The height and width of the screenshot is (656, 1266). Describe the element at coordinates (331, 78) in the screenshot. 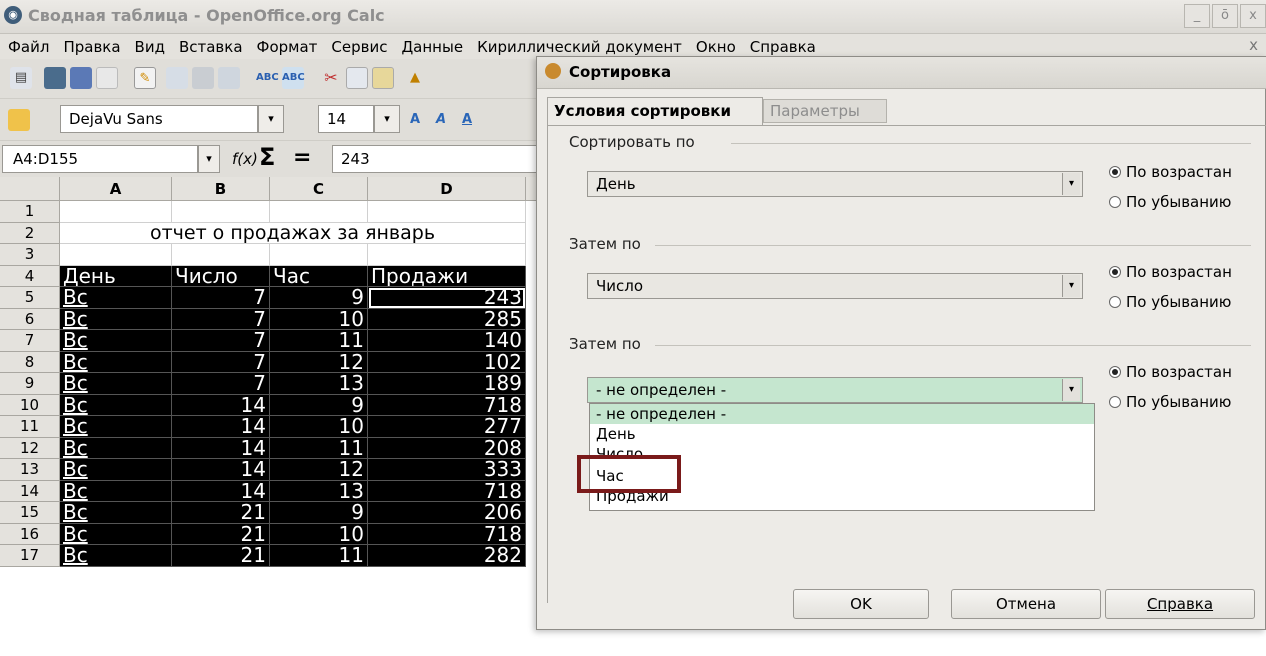

I see `cut-icon: ✂` at that location.